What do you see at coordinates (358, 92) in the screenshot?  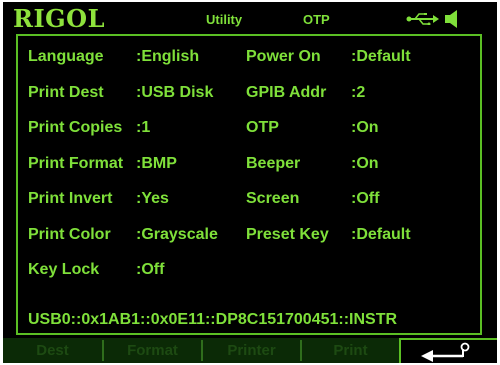 I see `setting-value: :2` at bounding box center [358, 92].